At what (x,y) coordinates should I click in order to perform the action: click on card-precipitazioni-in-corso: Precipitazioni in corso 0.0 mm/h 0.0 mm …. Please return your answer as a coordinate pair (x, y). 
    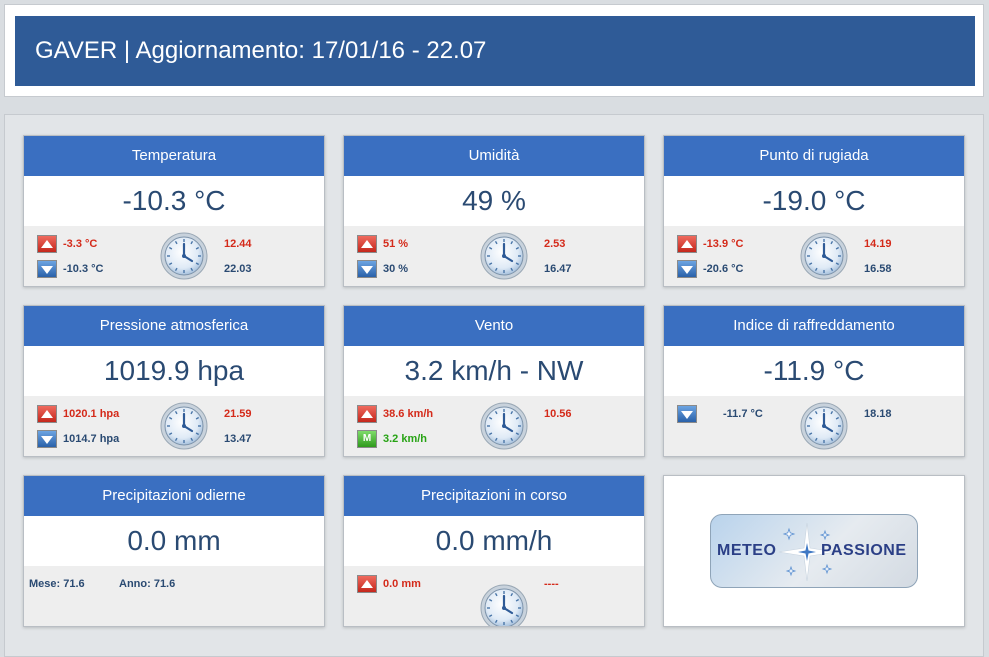
    Looking at the image, I should click on (494, 551).